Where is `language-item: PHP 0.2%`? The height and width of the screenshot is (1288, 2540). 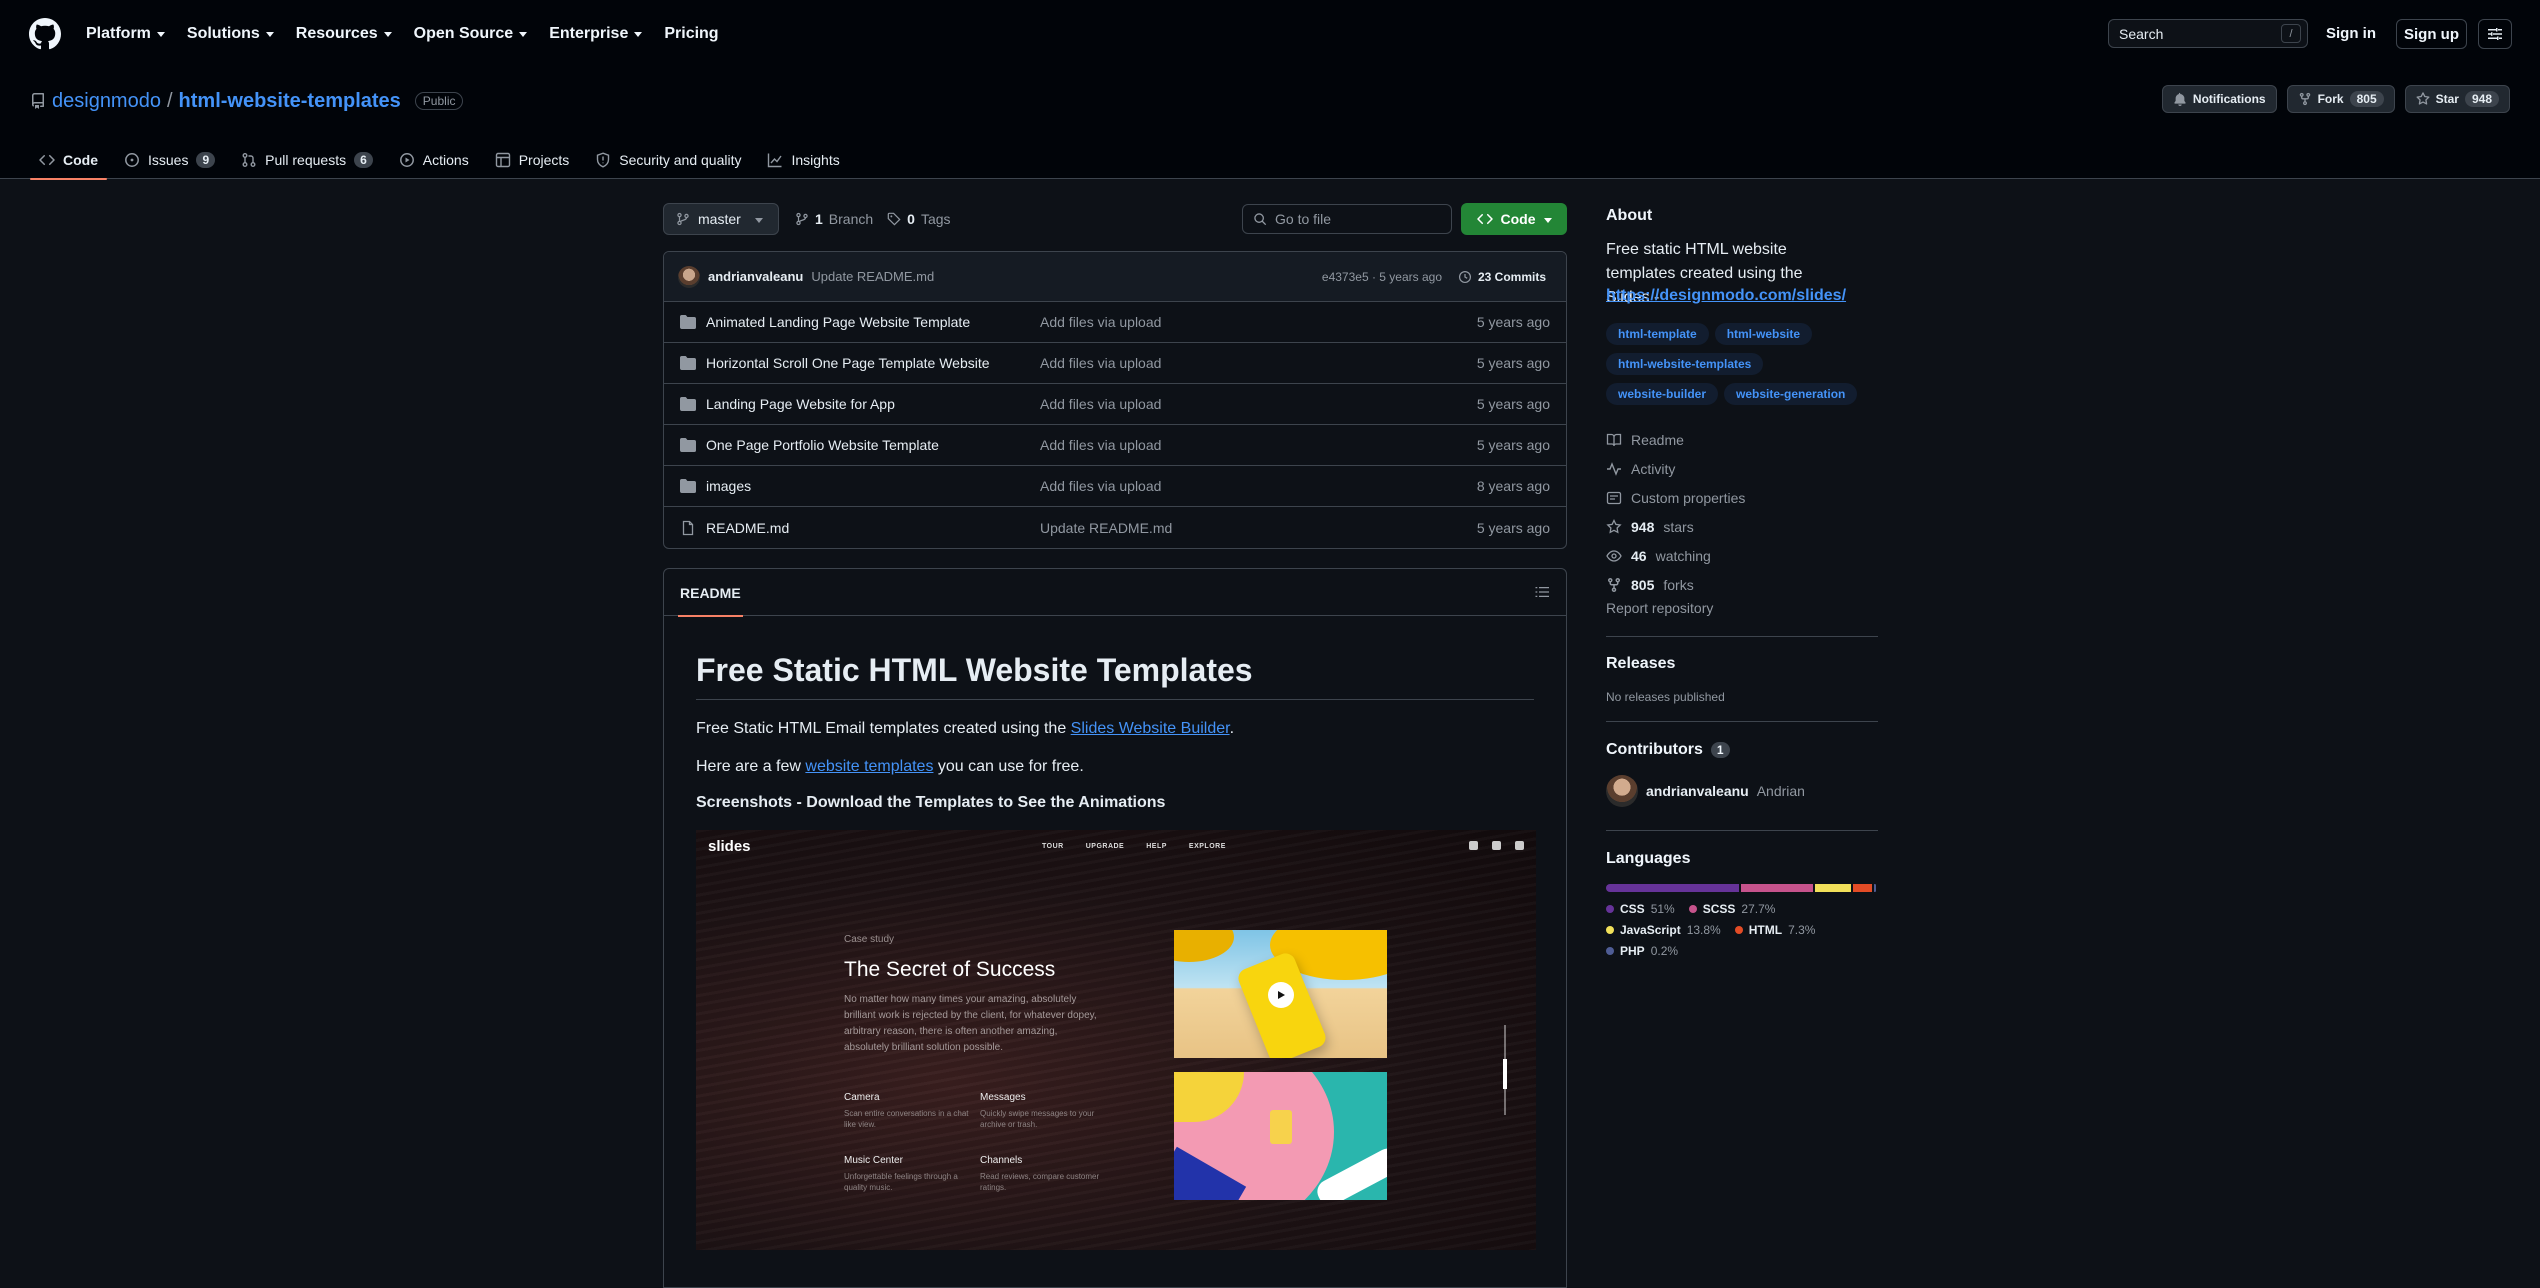
language-item: PHP 0.2% is located at coordinates (1642, 950).